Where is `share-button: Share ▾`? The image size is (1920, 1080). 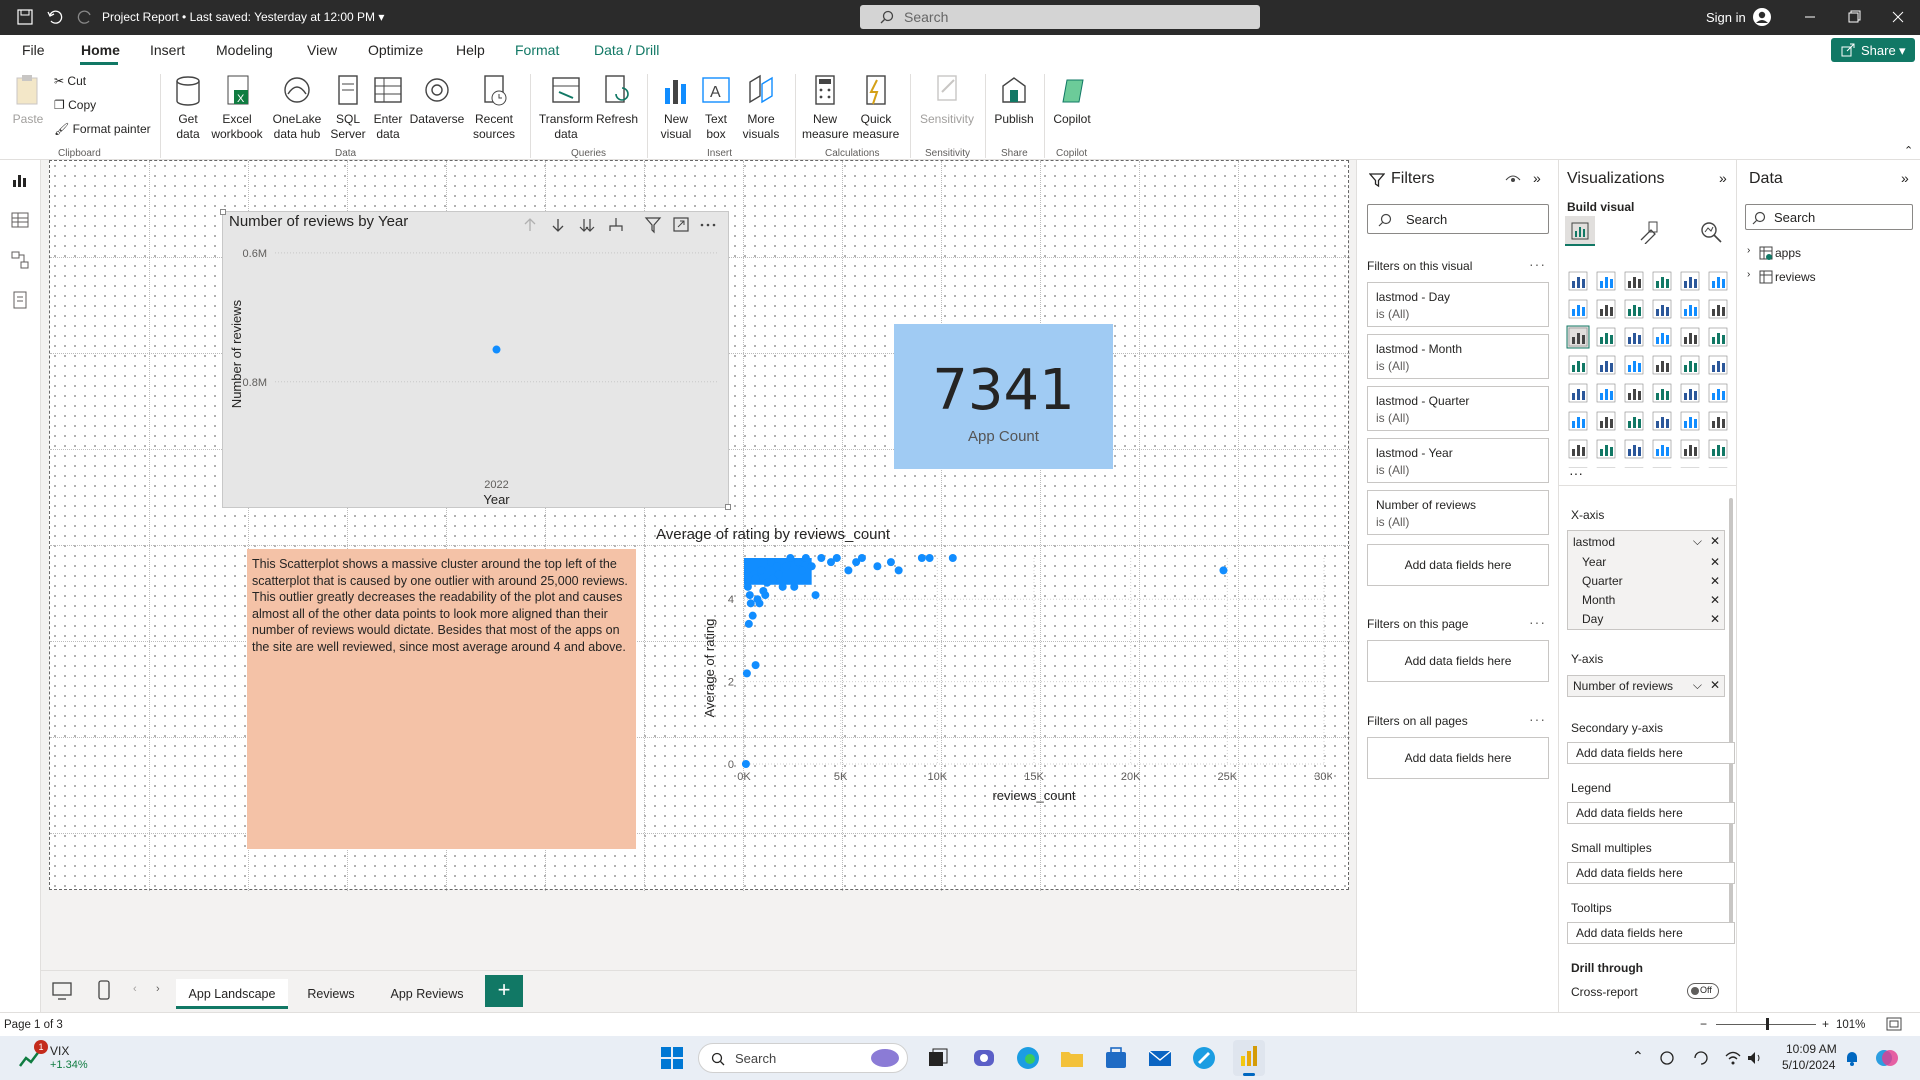 share-button: Share ▾ is located at coordinates (1873, 50).